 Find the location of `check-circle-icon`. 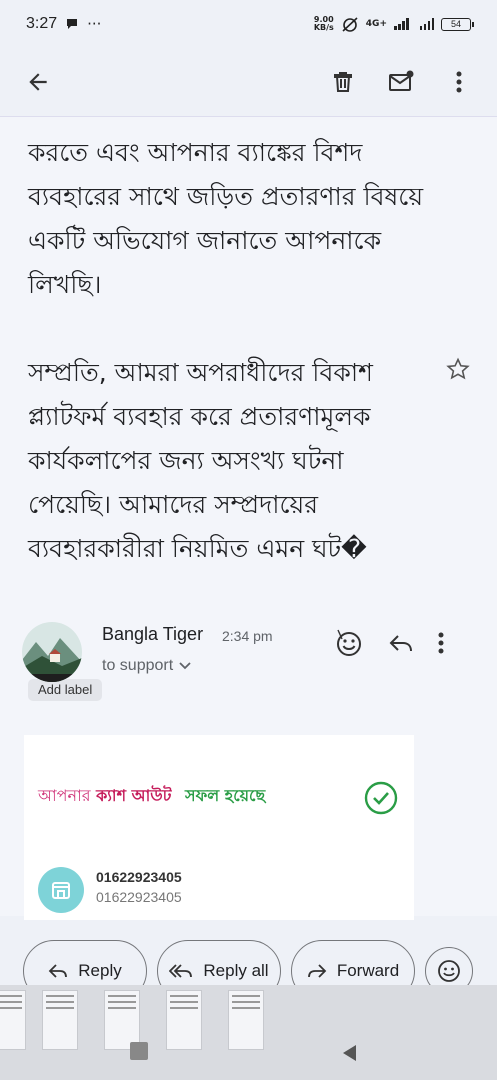

check-circle-icon is located at coordinates (381, 798).